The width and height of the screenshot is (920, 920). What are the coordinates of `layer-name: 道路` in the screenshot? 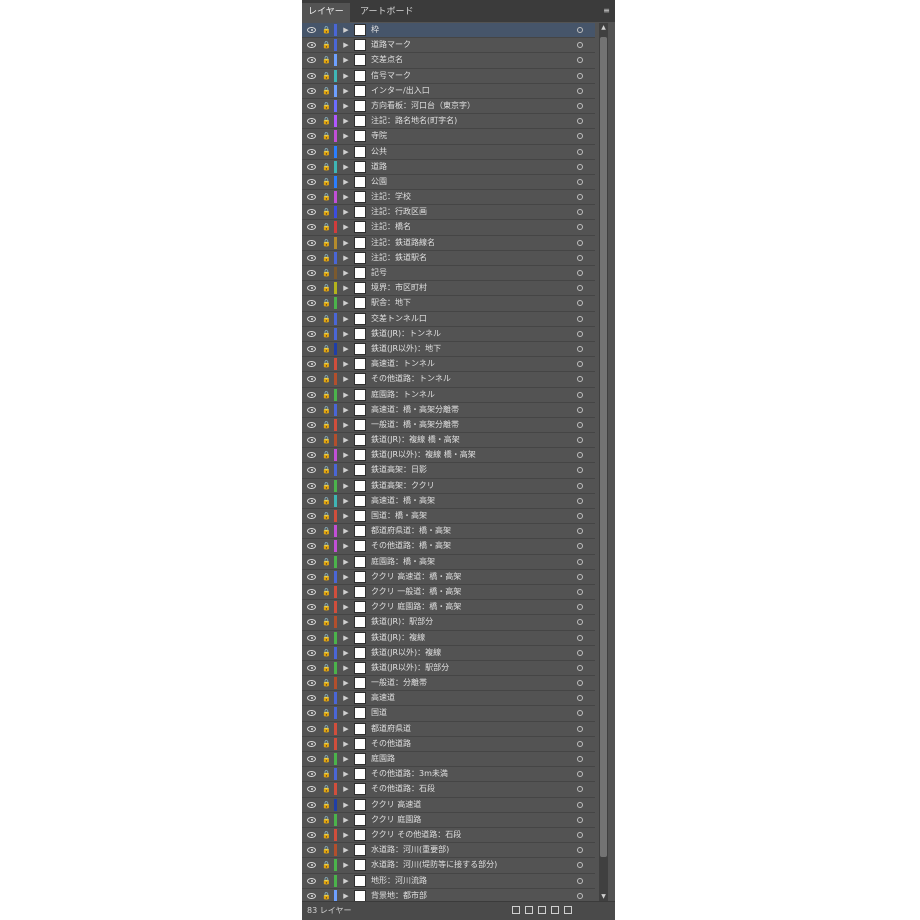 It's located at (470, 167).